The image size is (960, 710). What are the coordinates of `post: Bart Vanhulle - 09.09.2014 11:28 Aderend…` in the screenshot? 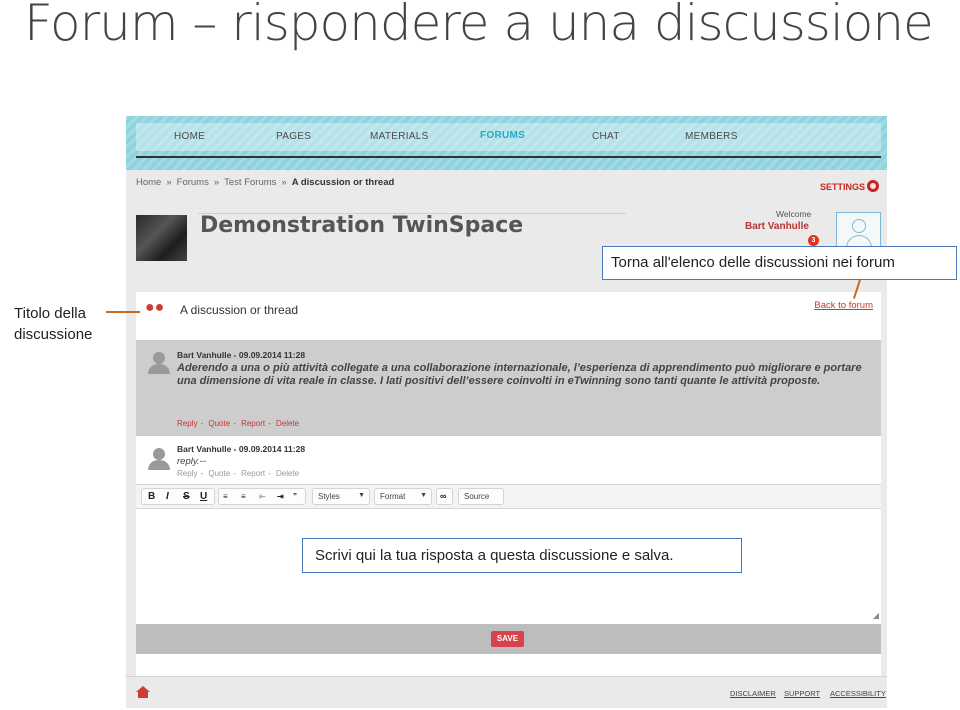 It's located at (508, 388).